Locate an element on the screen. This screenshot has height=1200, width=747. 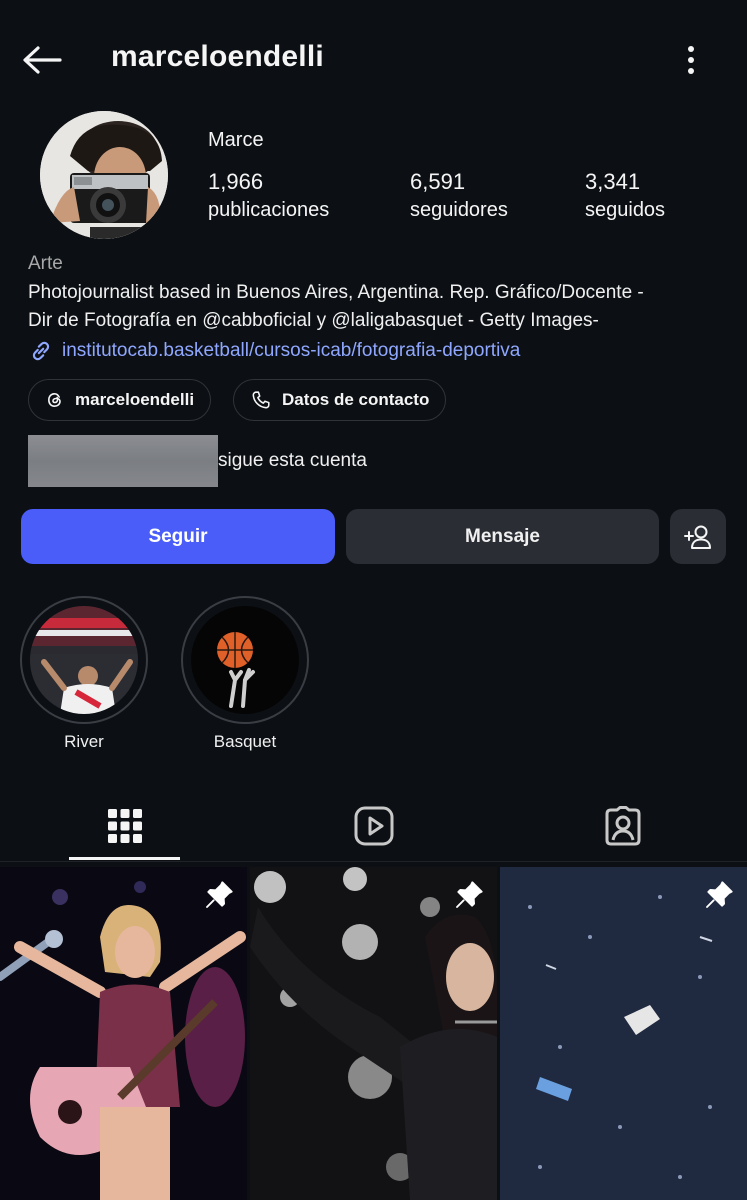
page-title: marceloendelli is located at coordinates (217, 56).